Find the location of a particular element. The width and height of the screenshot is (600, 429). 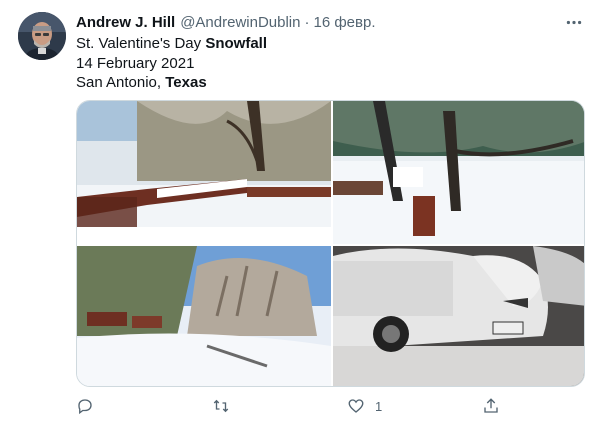

retweet-icon is located at coordinates (221, 406).